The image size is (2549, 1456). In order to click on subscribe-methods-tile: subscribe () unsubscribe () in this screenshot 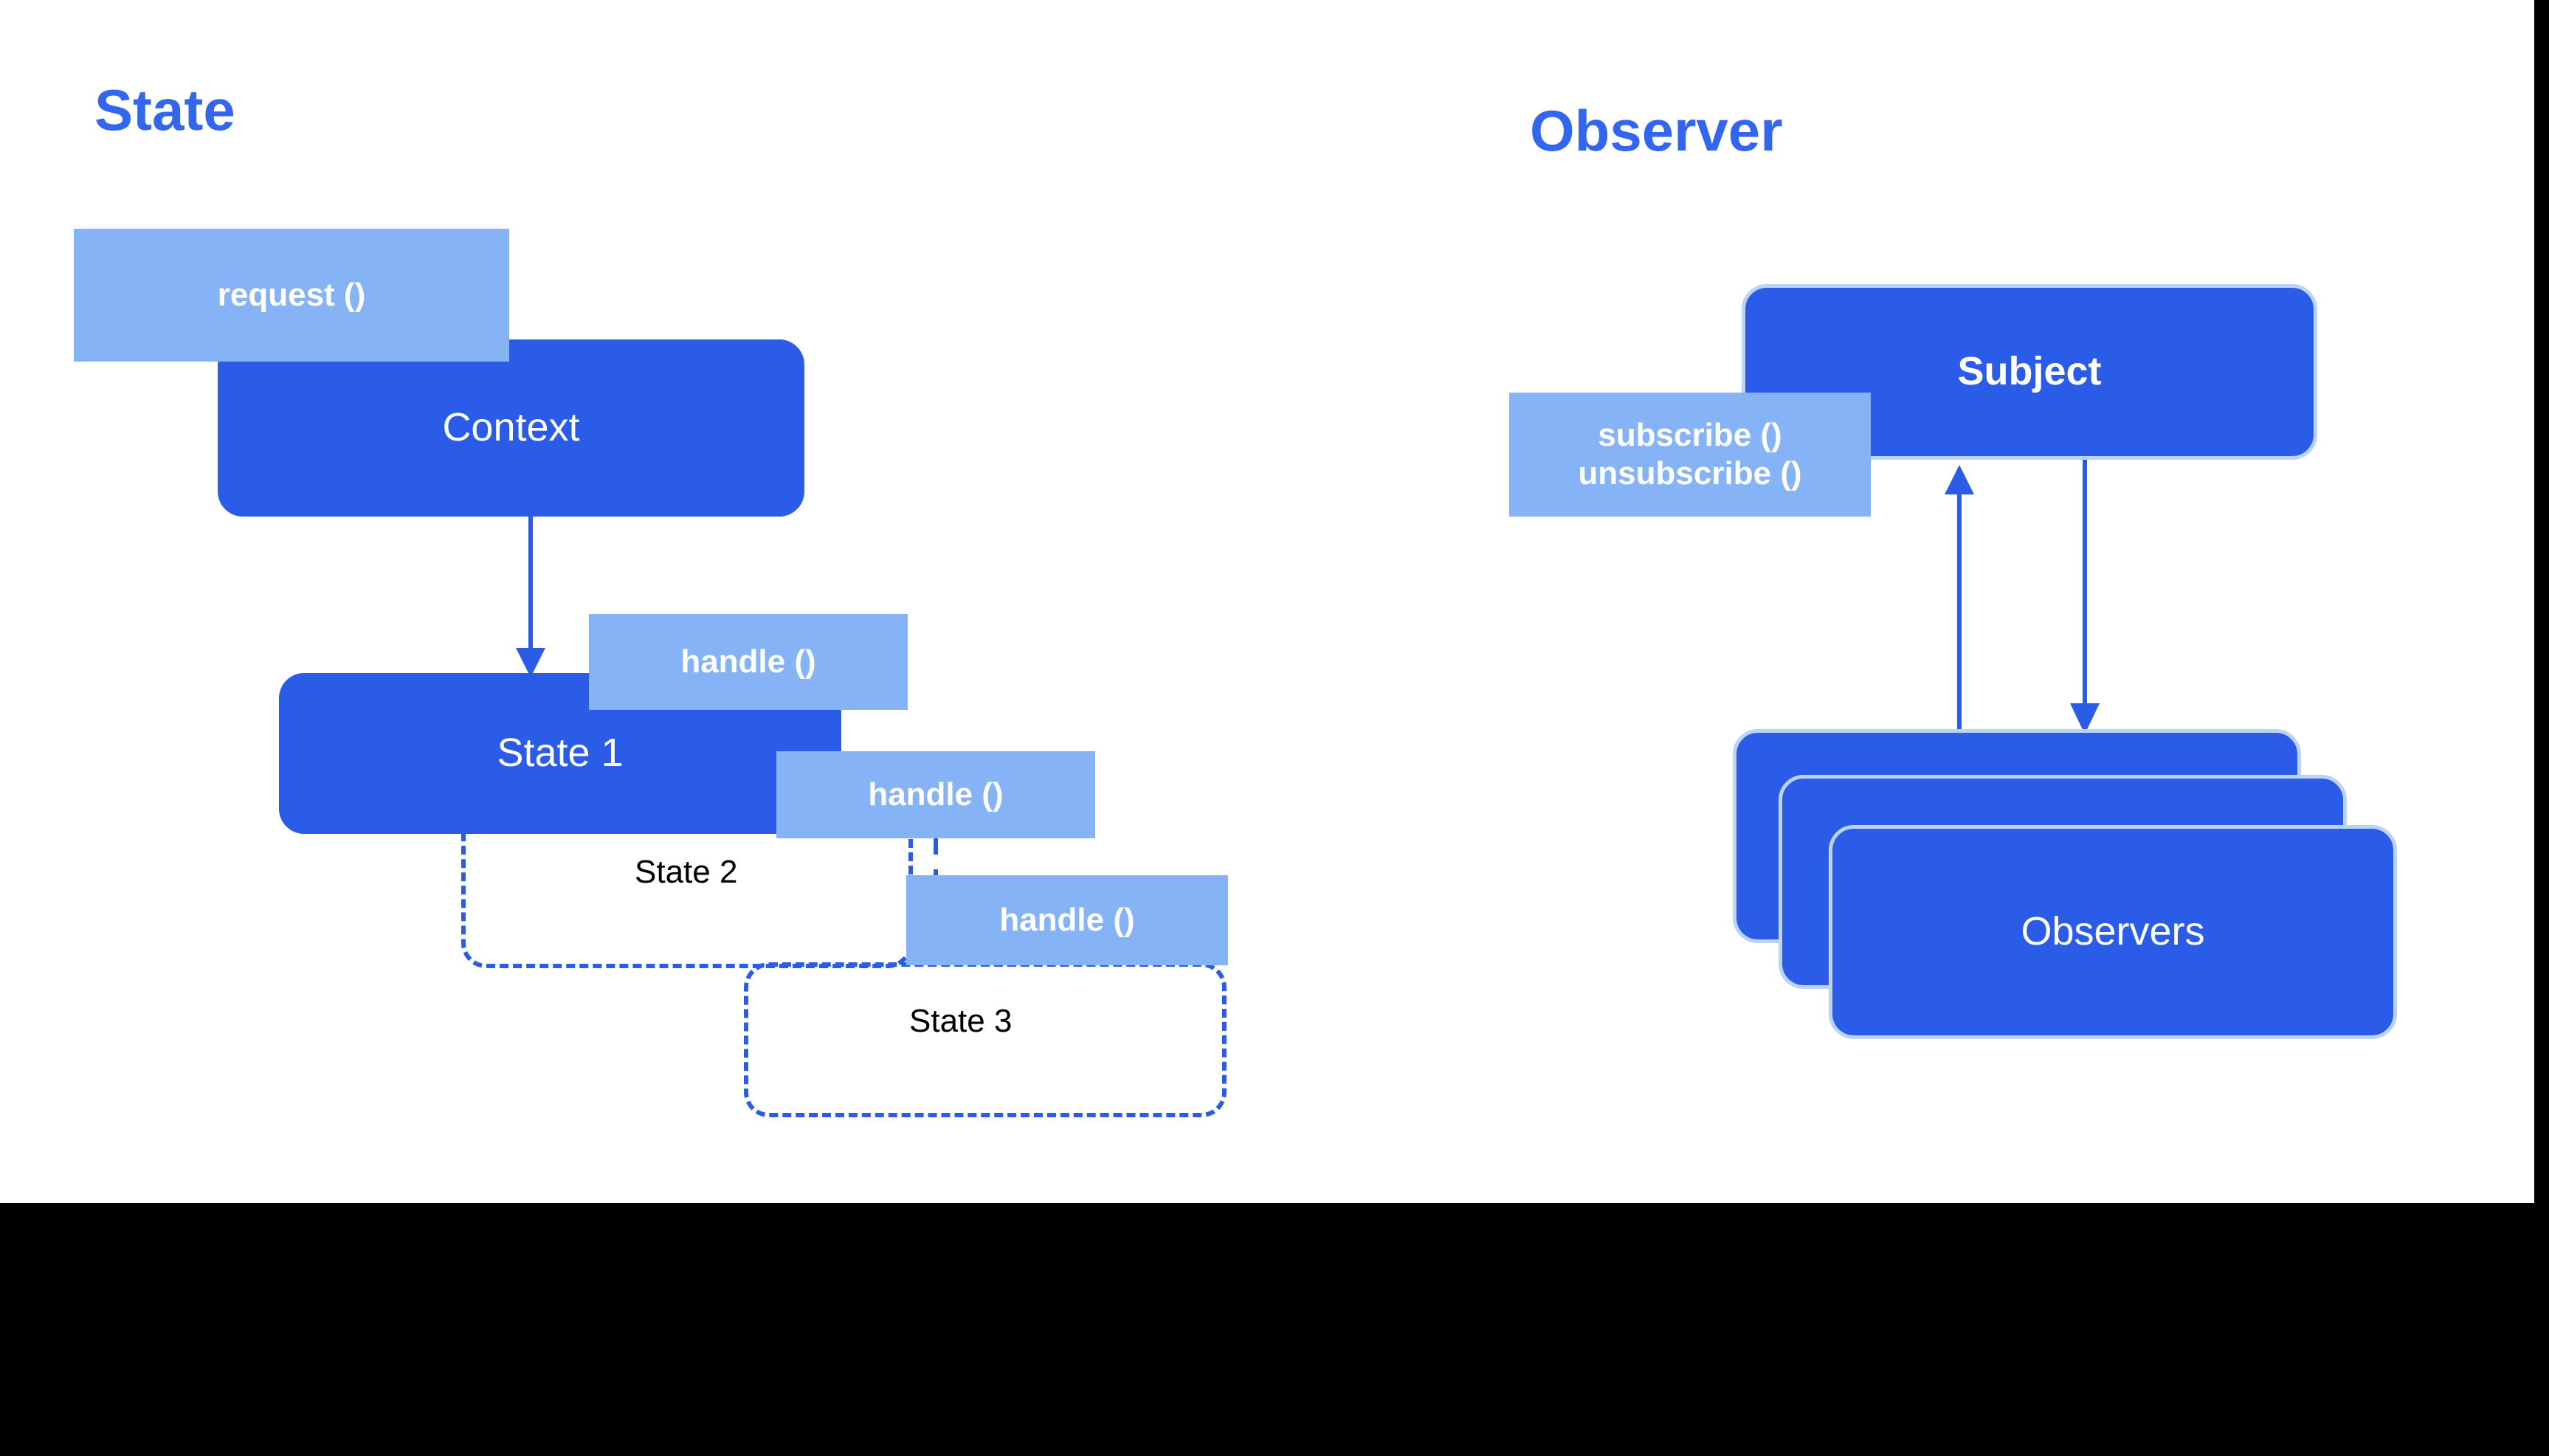, I will do `click(1690, 455)`.